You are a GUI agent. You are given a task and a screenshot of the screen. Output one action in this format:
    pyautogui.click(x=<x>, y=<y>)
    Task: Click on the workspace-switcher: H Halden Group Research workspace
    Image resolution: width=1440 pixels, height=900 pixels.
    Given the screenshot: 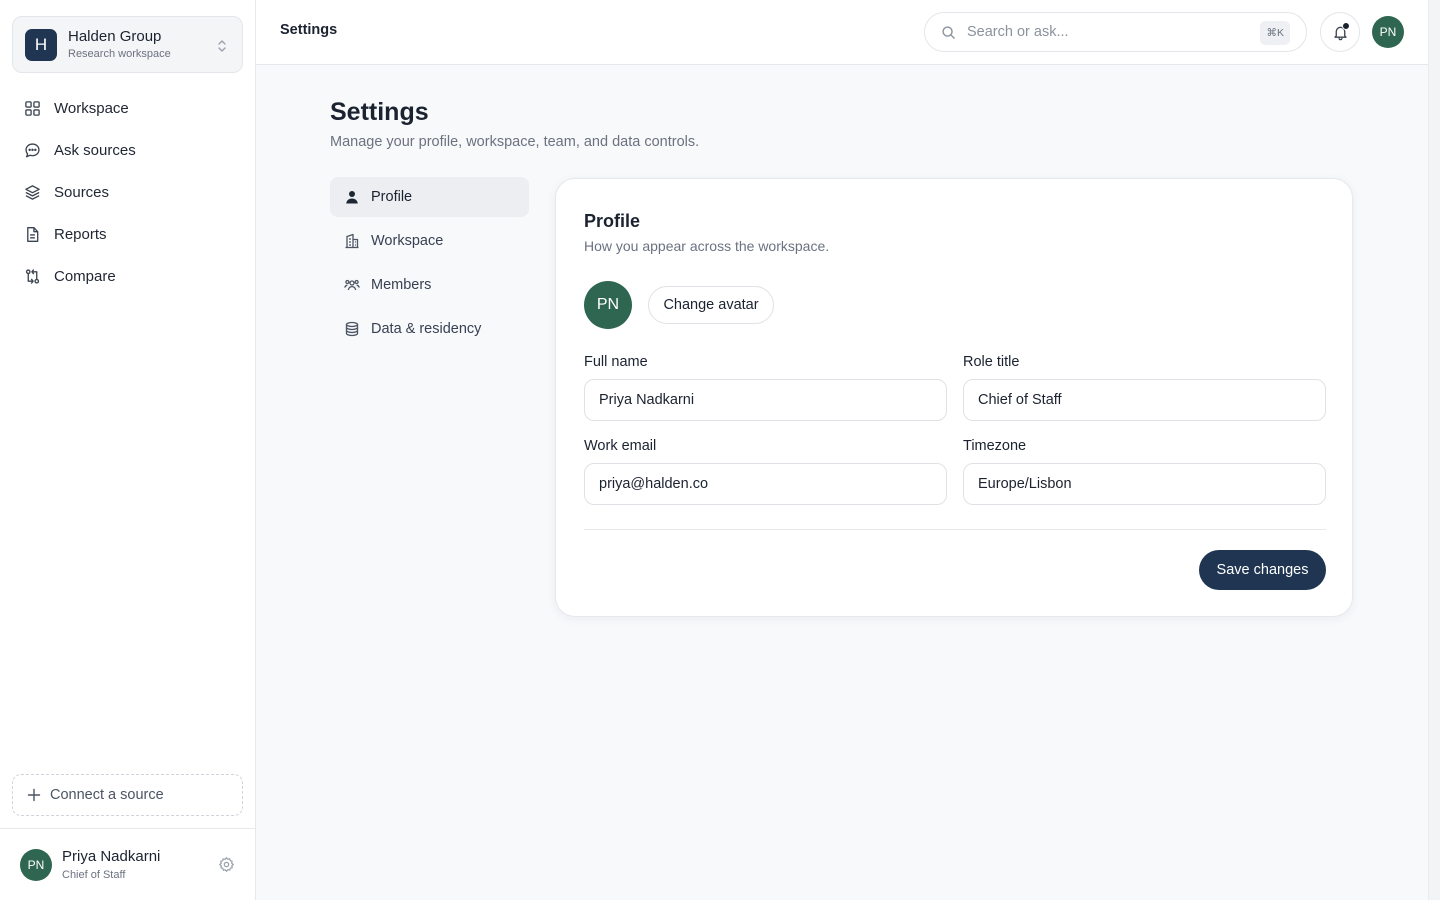 What is the action you would take?
    pyautogui.click(x=127, y=44)
    